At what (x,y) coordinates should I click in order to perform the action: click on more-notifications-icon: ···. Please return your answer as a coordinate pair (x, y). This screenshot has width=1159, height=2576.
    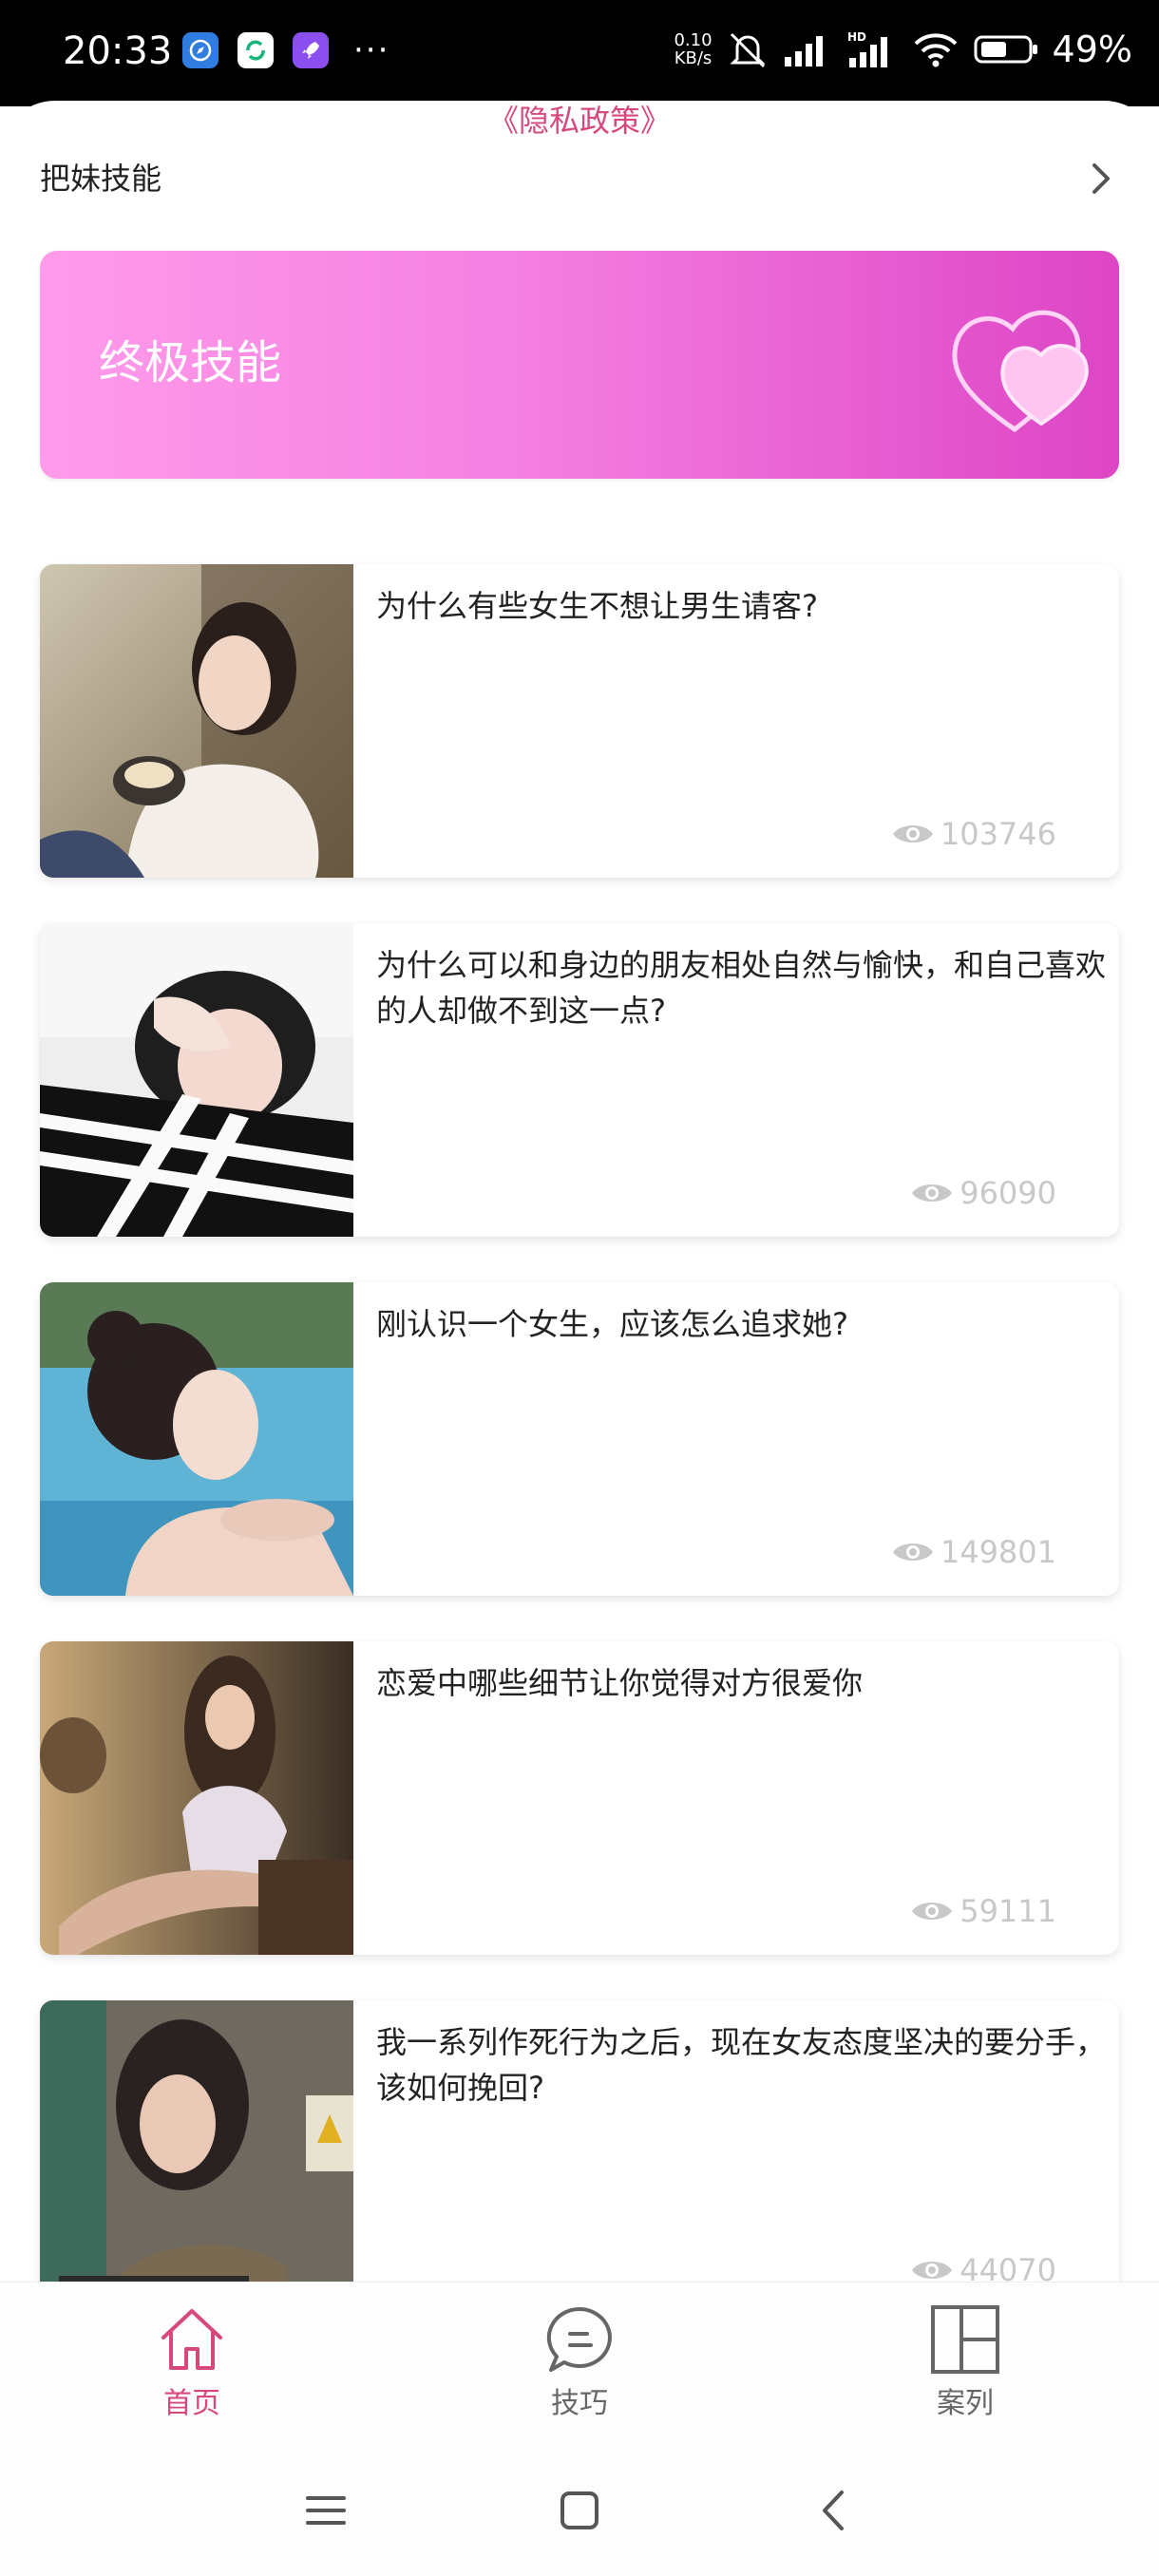
    Looking at the image, I should click on (371, 50).